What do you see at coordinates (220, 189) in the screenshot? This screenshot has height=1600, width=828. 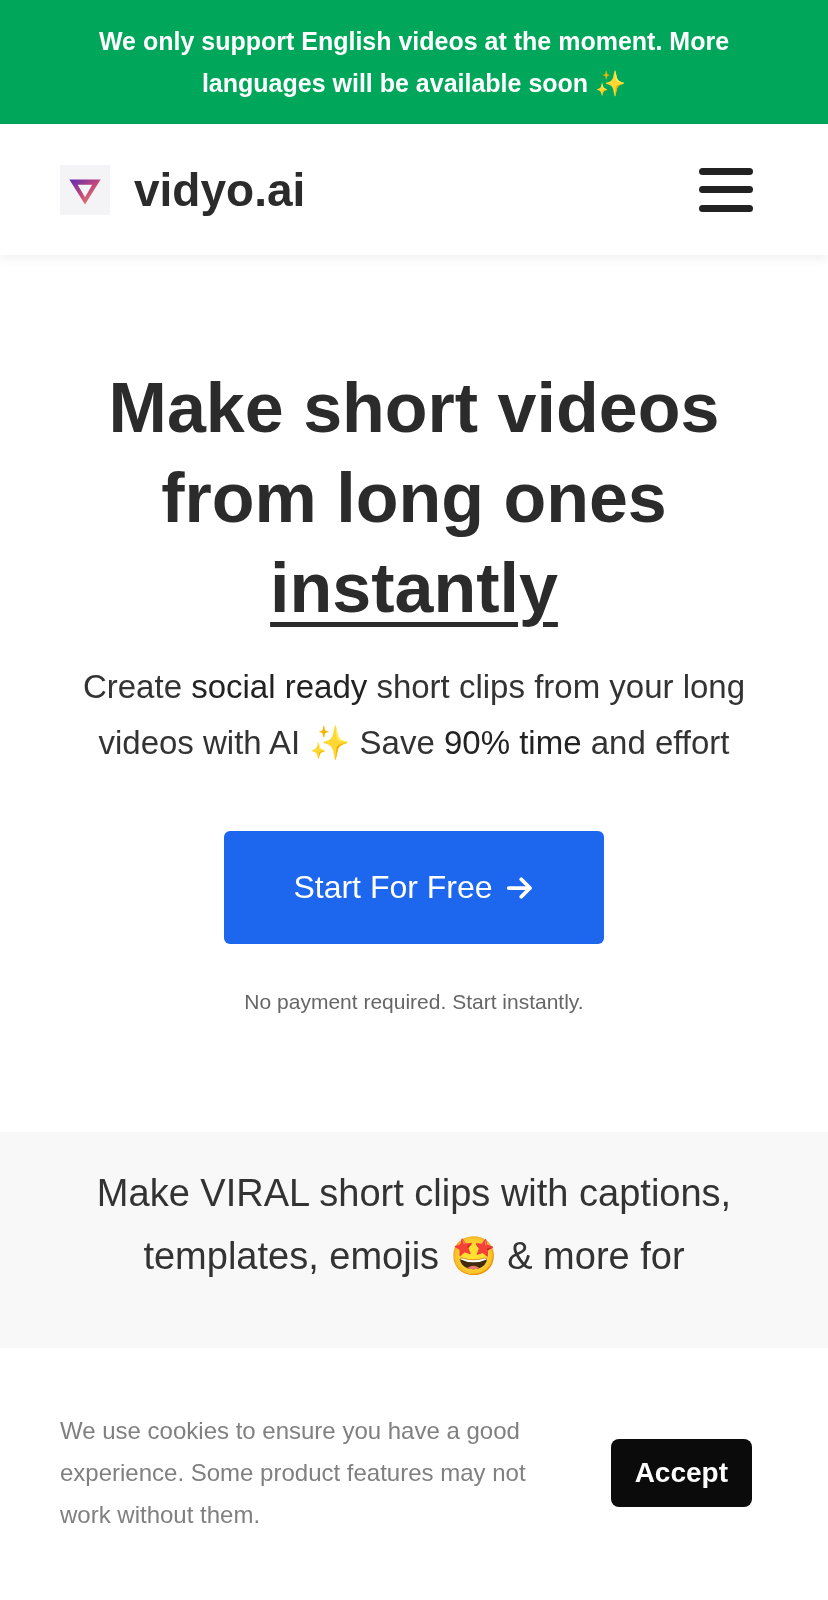 I see `brand-name: vidyo.ai` at bounding box center [220, 189].